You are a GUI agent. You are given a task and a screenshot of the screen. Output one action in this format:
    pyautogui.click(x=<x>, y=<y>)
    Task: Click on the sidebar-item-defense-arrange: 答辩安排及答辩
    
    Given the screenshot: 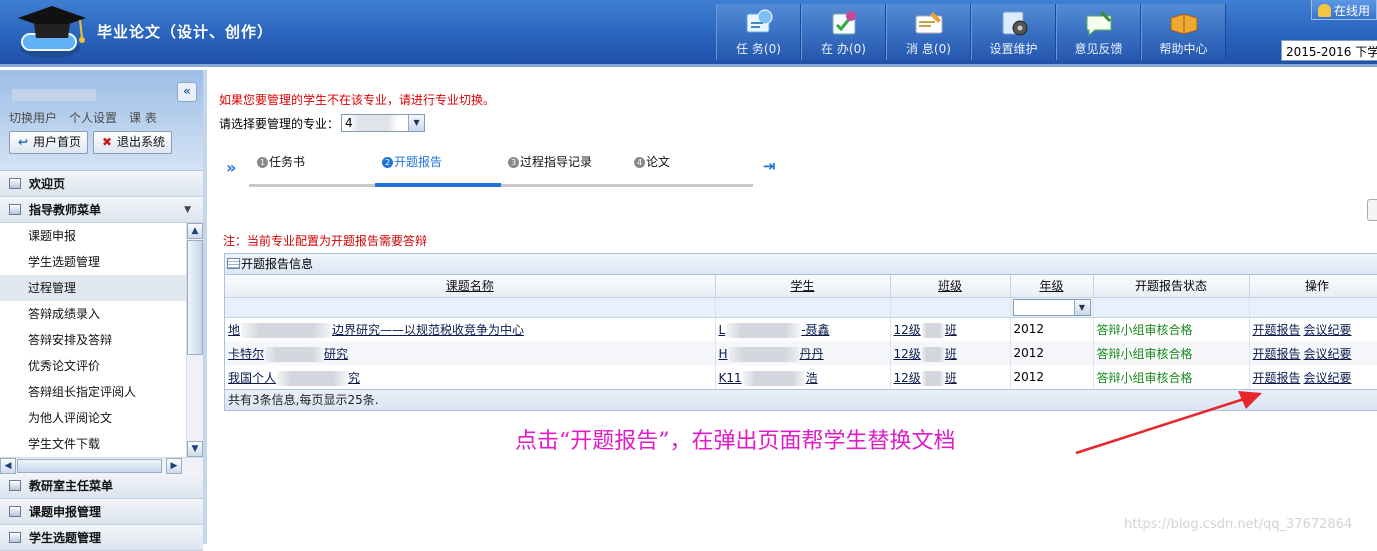 What is the action you would take?
    pyautogui.click(x=93, y=340)
    